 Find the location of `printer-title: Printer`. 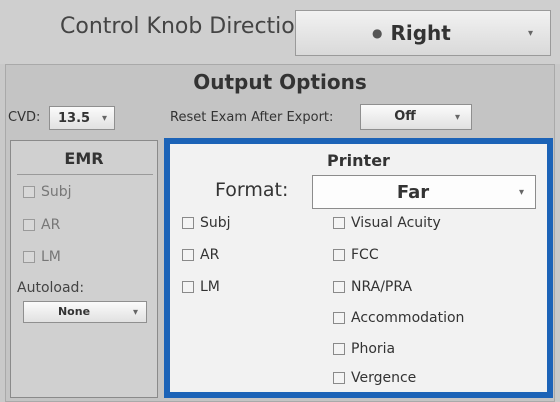

printer-title: Printer is located at coordinates (358, 160).